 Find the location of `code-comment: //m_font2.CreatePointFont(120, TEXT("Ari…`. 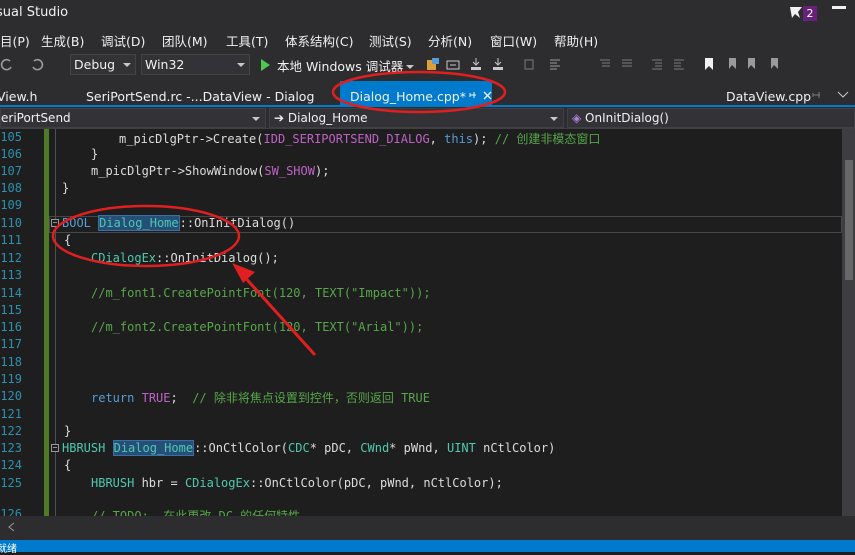

code-comment: //m_font2.CreatePointFont(120, TEXT("Ari… is located at coordinates (257, 327).